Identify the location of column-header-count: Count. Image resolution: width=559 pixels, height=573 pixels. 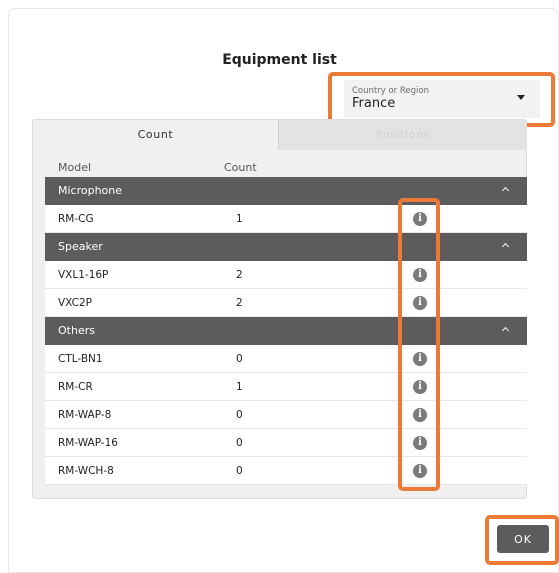
(240, 167).